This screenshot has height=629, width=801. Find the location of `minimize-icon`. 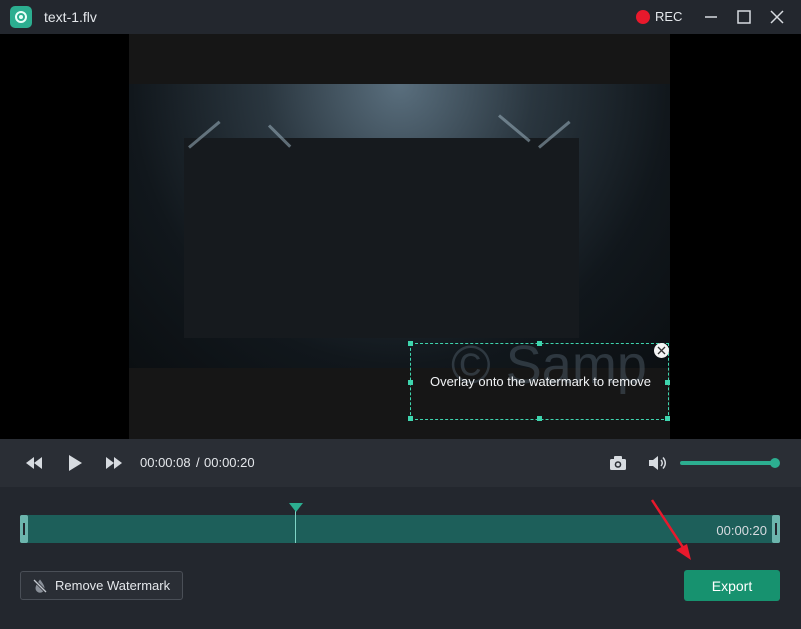

minimize-icon is located at coordinates (711, 17).